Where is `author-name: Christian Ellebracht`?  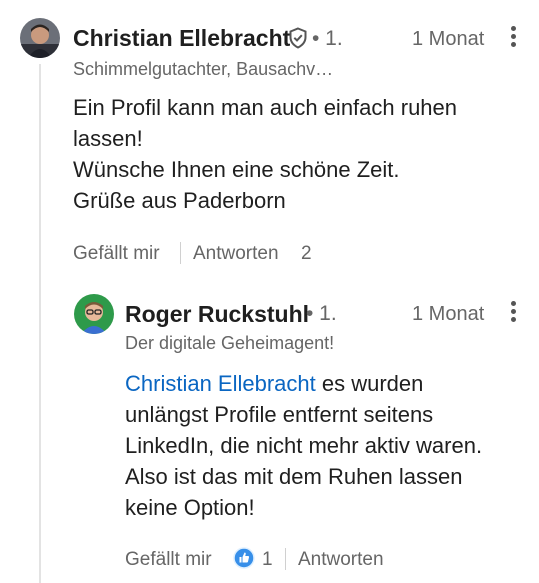
author-name: Christian Ellebracht is located at coordinates (181, 38).